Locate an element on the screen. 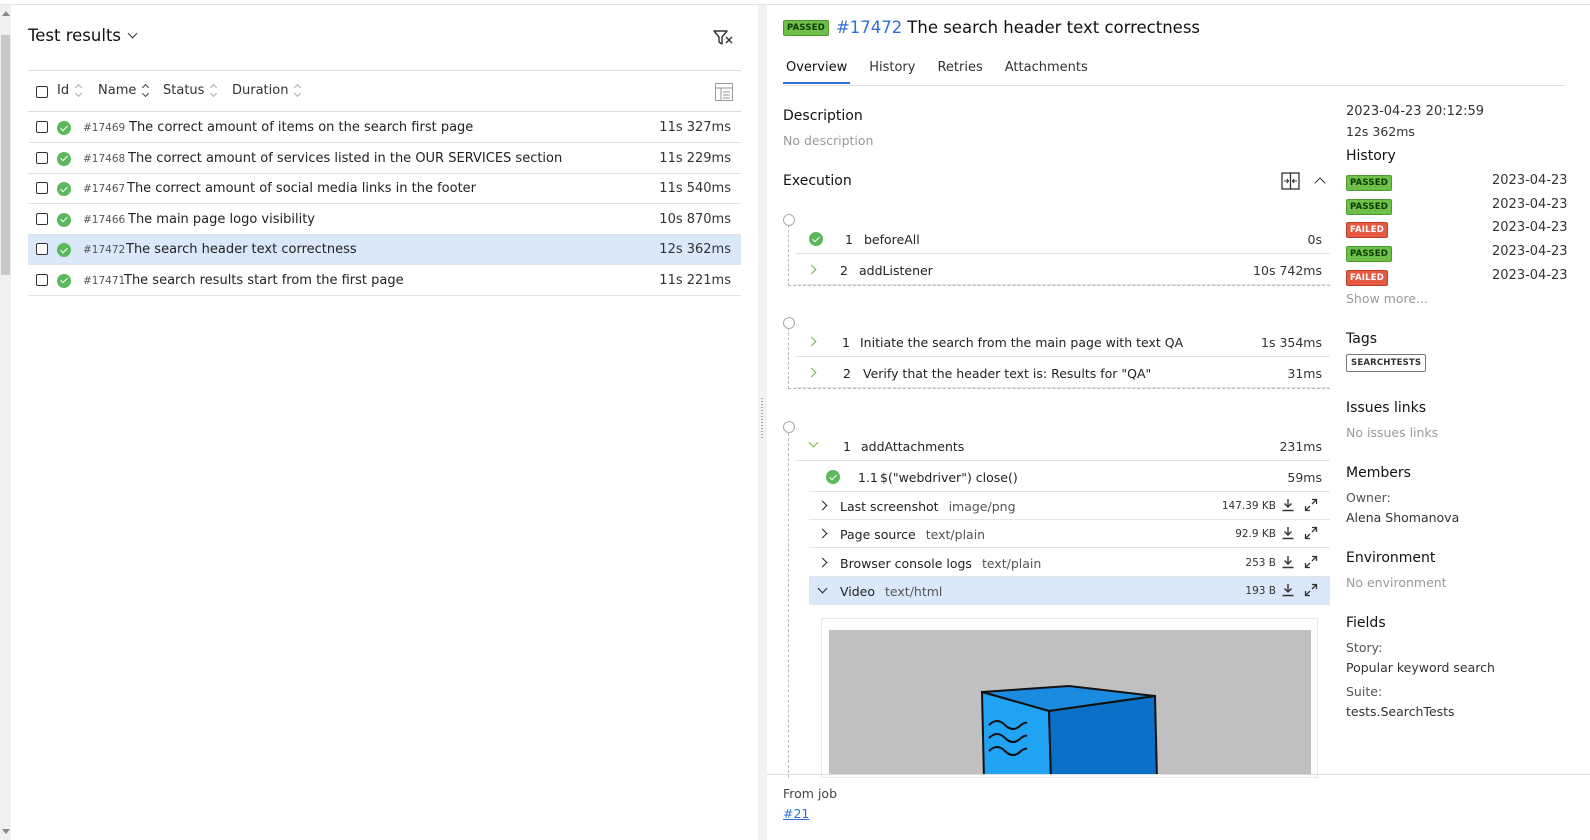 This screenshot has height=840, width=1590. scroll-up-icon is located at coordinates (6, 13).